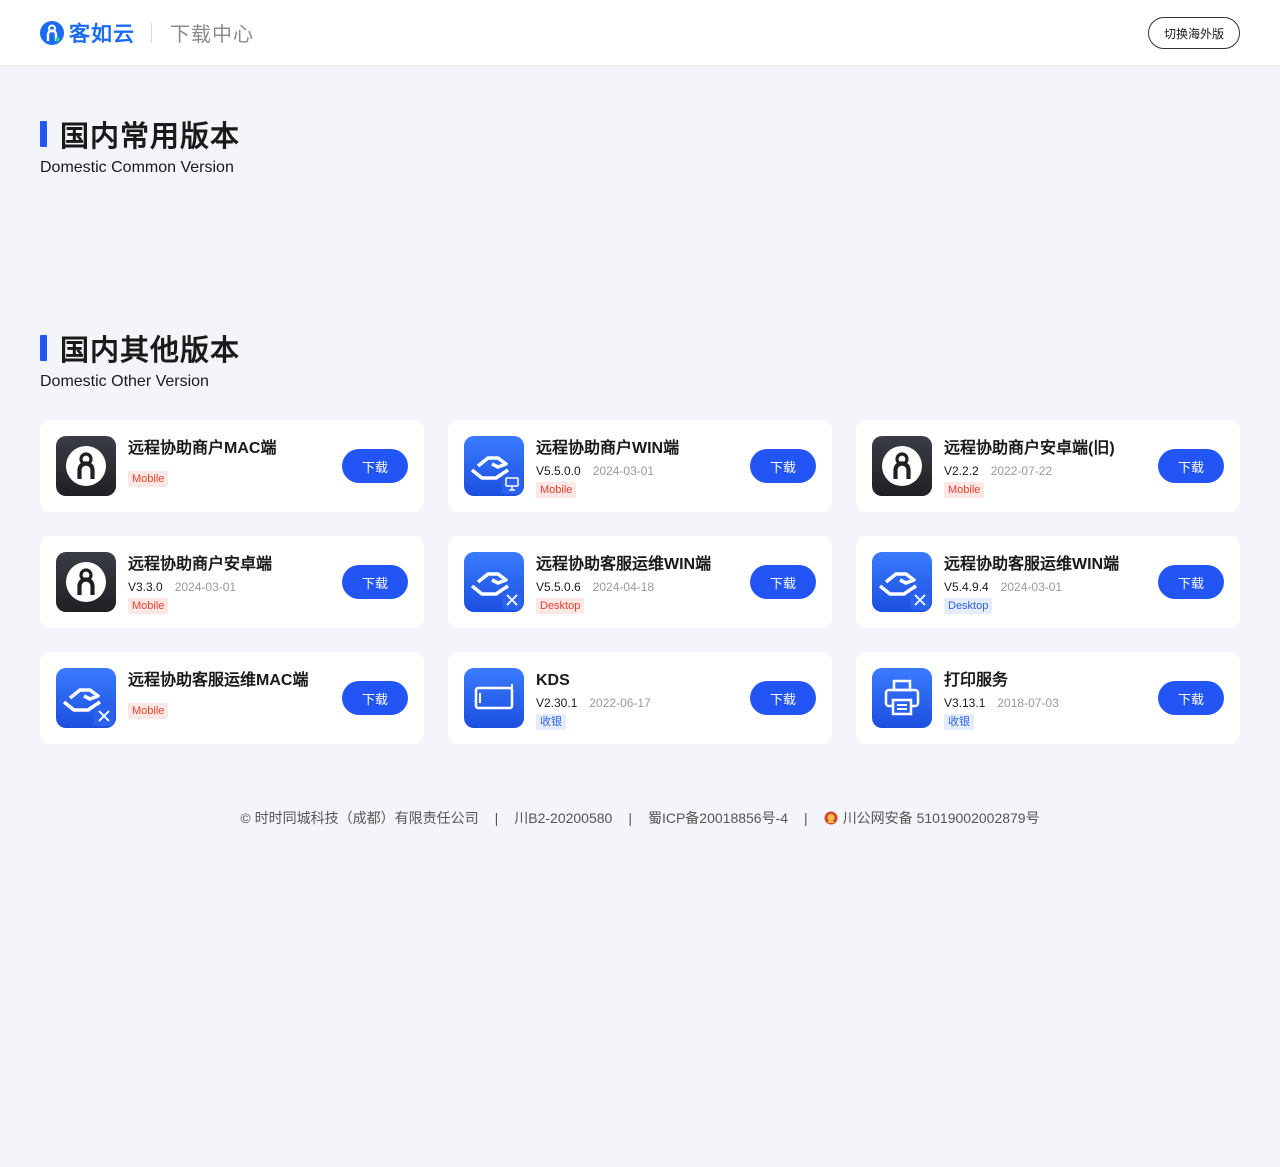 The image size is (1280, 1167). I want to click on app-meta: V3.13.1 2018-07-03, so click(1001, 703).